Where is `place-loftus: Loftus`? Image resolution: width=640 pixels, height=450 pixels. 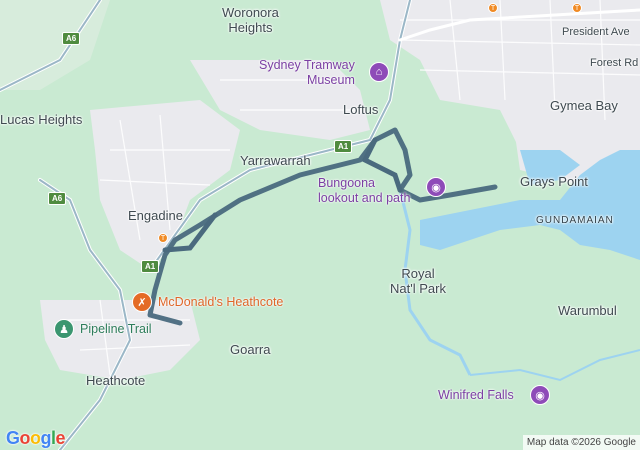 place-loftus: Loftus is located at coordinates (361, 109).